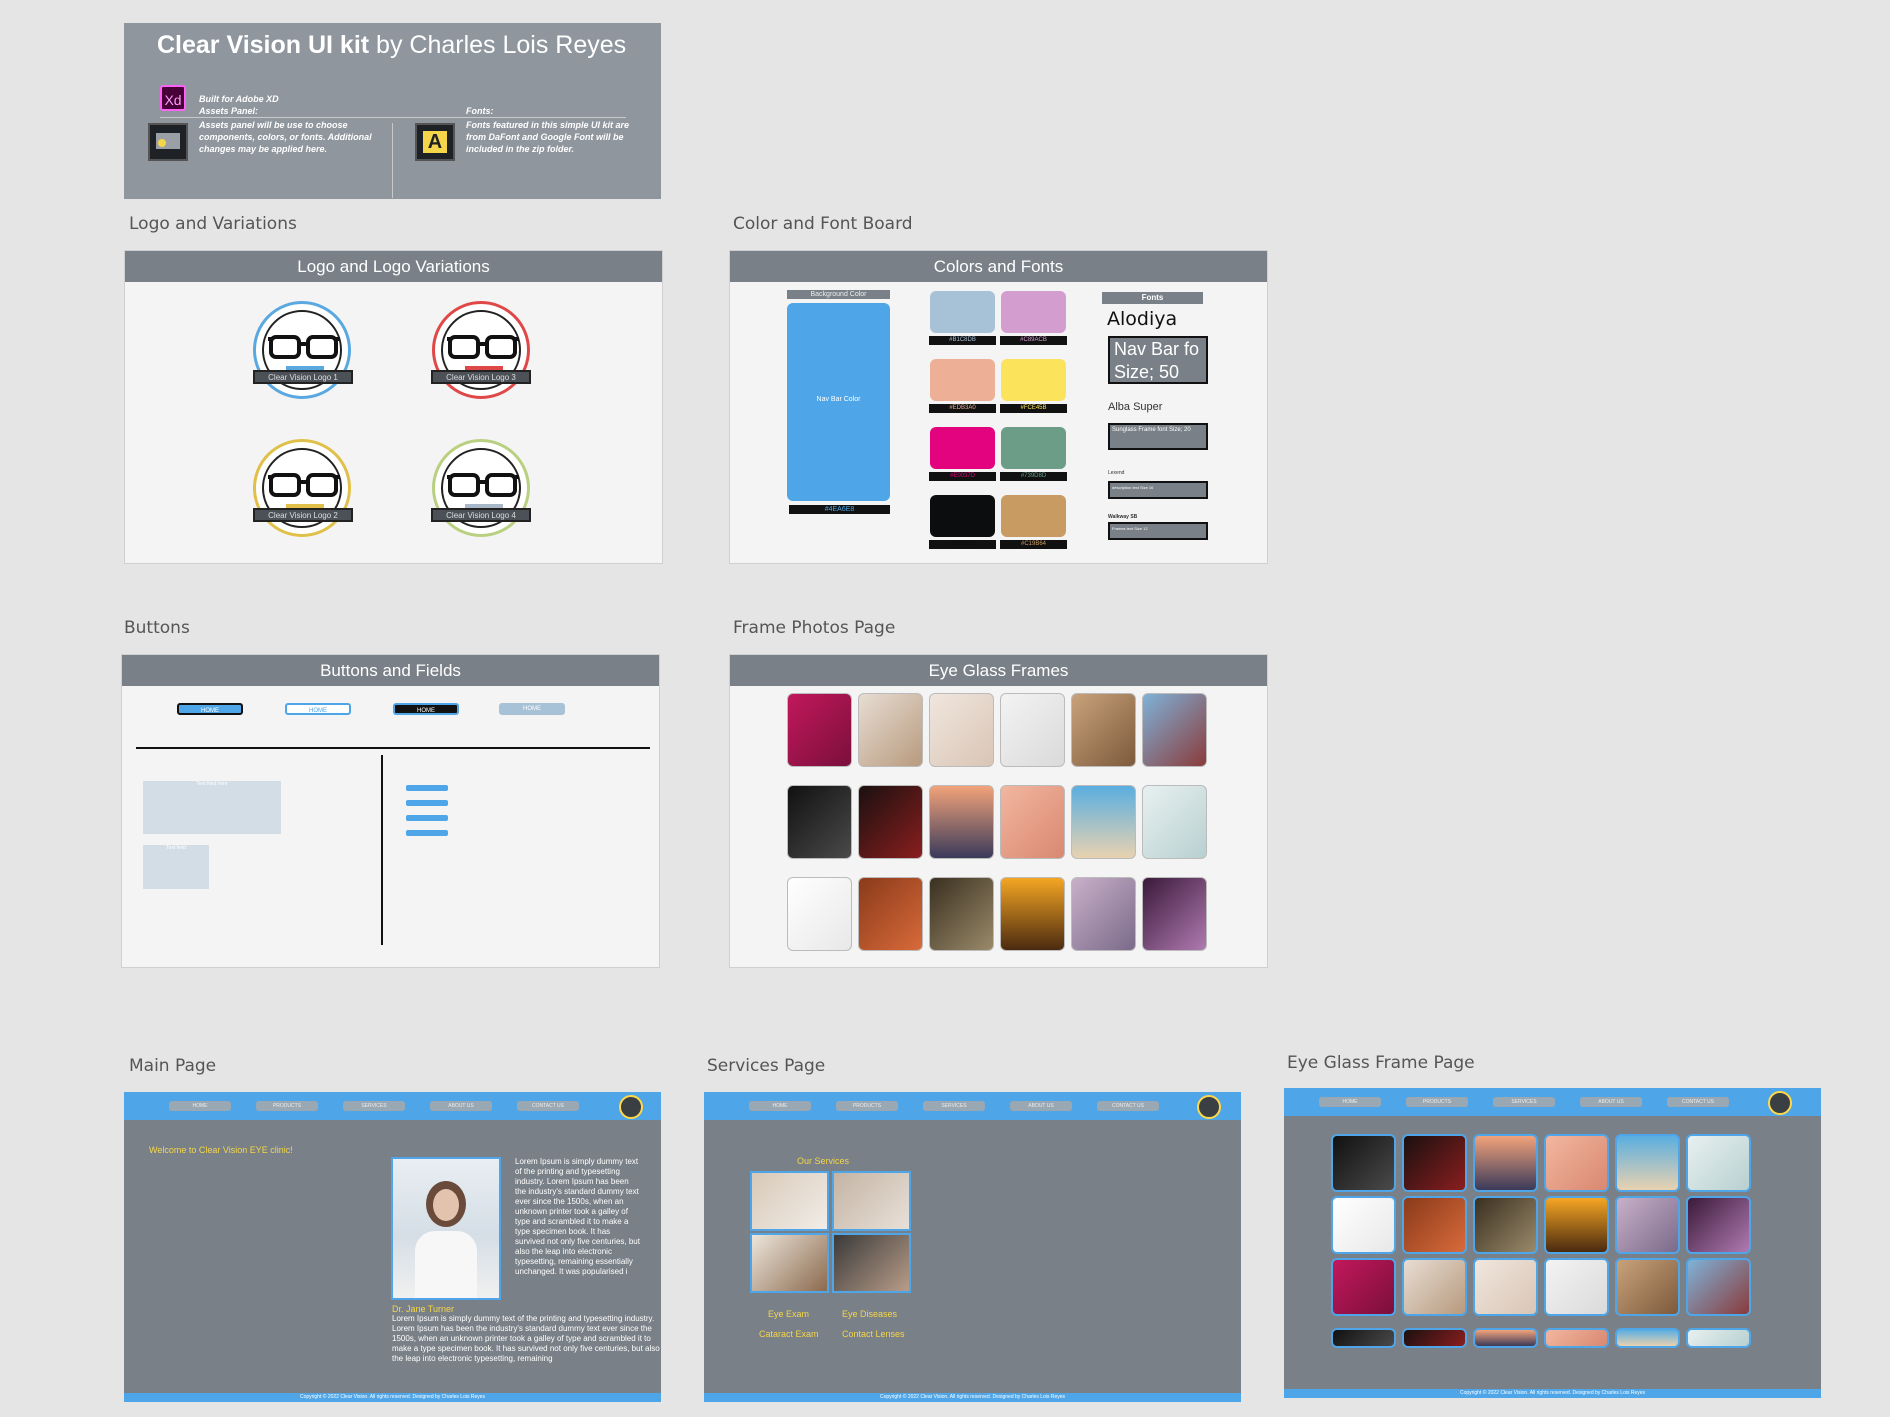  Describe the element at coordinates (838, 402) in the screenshot. I see `nav-bar-color-swatch: Nav Bar Color` at that location.